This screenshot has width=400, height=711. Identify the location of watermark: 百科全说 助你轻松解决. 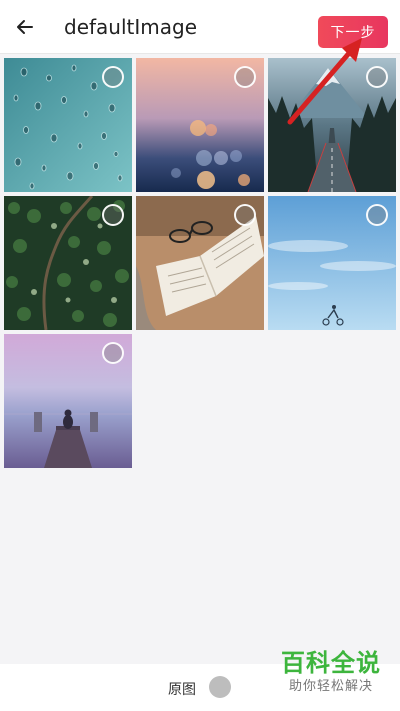
(331, 678).